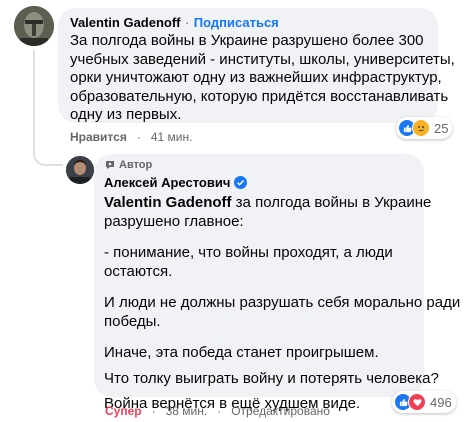 The width and height of the screenshot is (466, 422). Describe the element at coordinates (138, 271) in the screenshot. I see `comment-line: остаются.` at that location.